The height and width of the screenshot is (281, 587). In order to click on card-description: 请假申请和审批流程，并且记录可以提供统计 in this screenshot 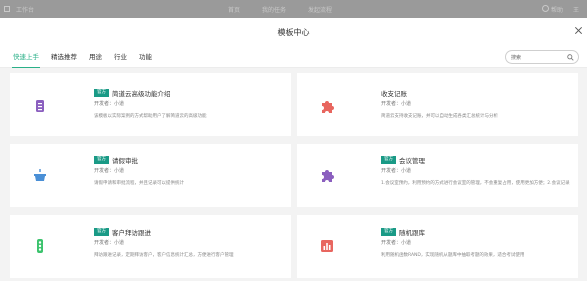, I will do `click(139, 183)`.